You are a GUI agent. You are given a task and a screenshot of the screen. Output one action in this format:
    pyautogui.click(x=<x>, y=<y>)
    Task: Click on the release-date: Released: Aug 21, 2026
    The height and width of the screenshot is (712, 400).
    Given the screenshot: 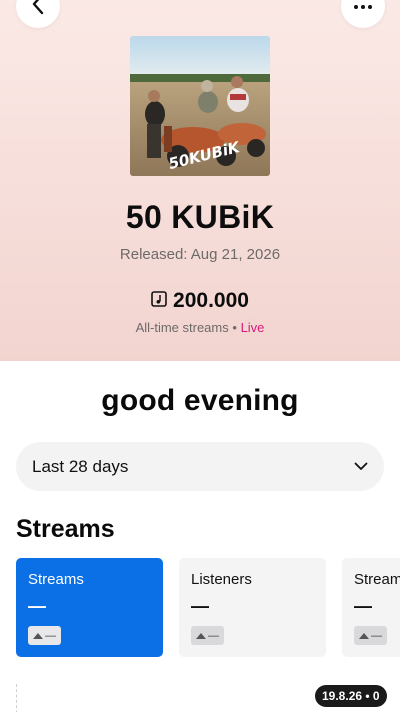 What is the action you would take?
    pyautogui.click(x=200, y=254)
    